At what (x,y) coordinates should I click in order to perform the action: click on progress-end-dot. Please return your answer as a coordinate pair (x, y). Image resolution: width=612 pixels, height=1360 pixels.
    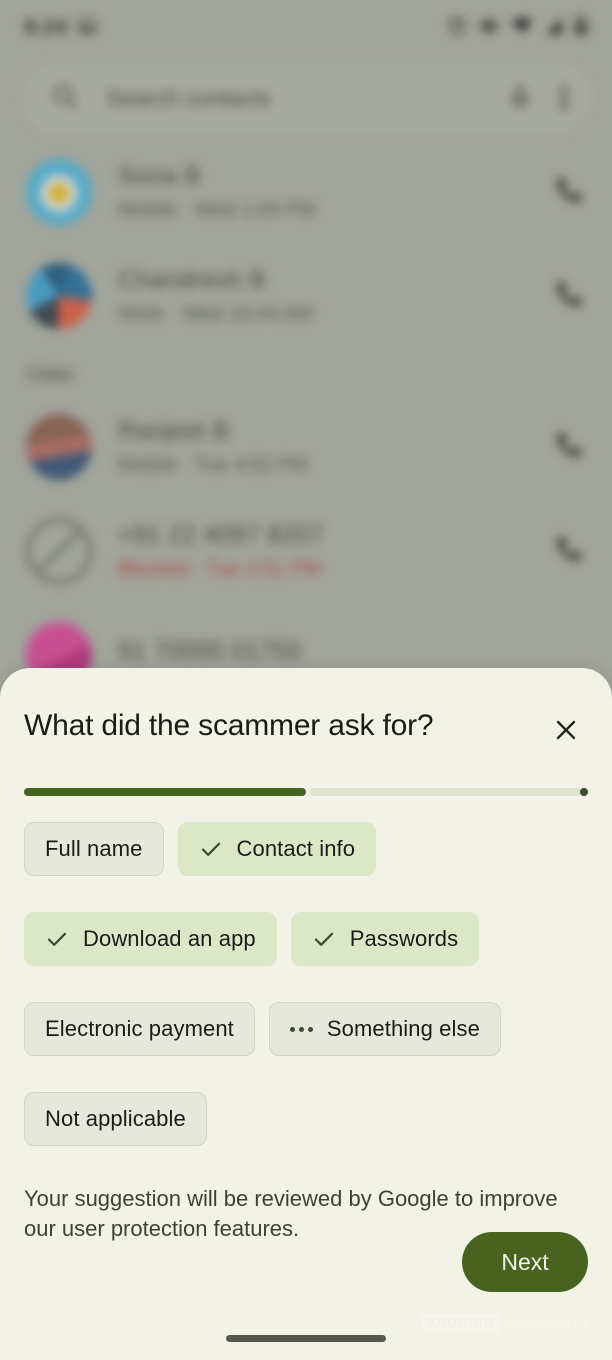
    Looking at the image, I should click on (584, 792).